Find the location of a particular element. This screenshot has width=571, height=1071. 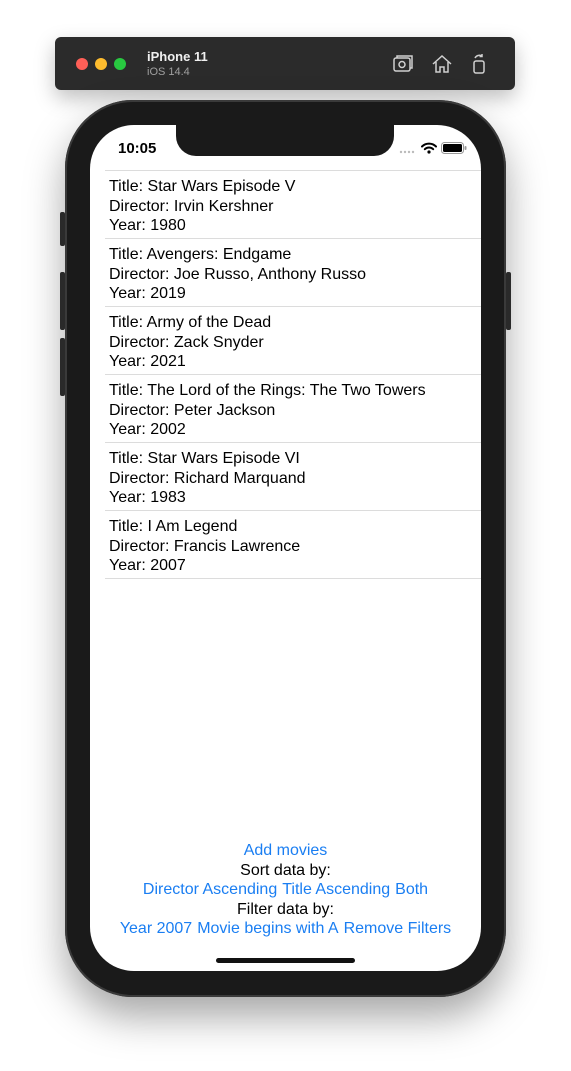

movie-year: Year: 1983 is located at coordinates (147, 497).